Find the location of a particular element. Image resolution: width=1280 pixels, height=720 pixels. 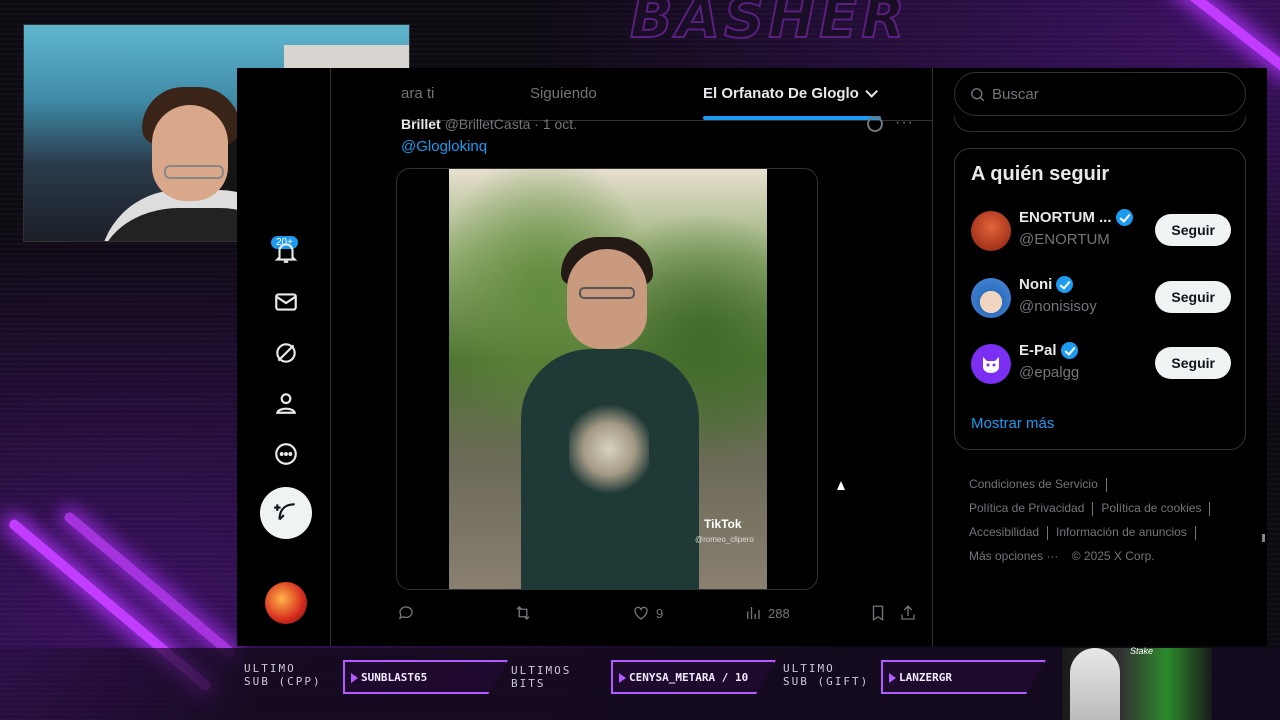

stake-tag: Stake is located at coordinates (1142, 651).